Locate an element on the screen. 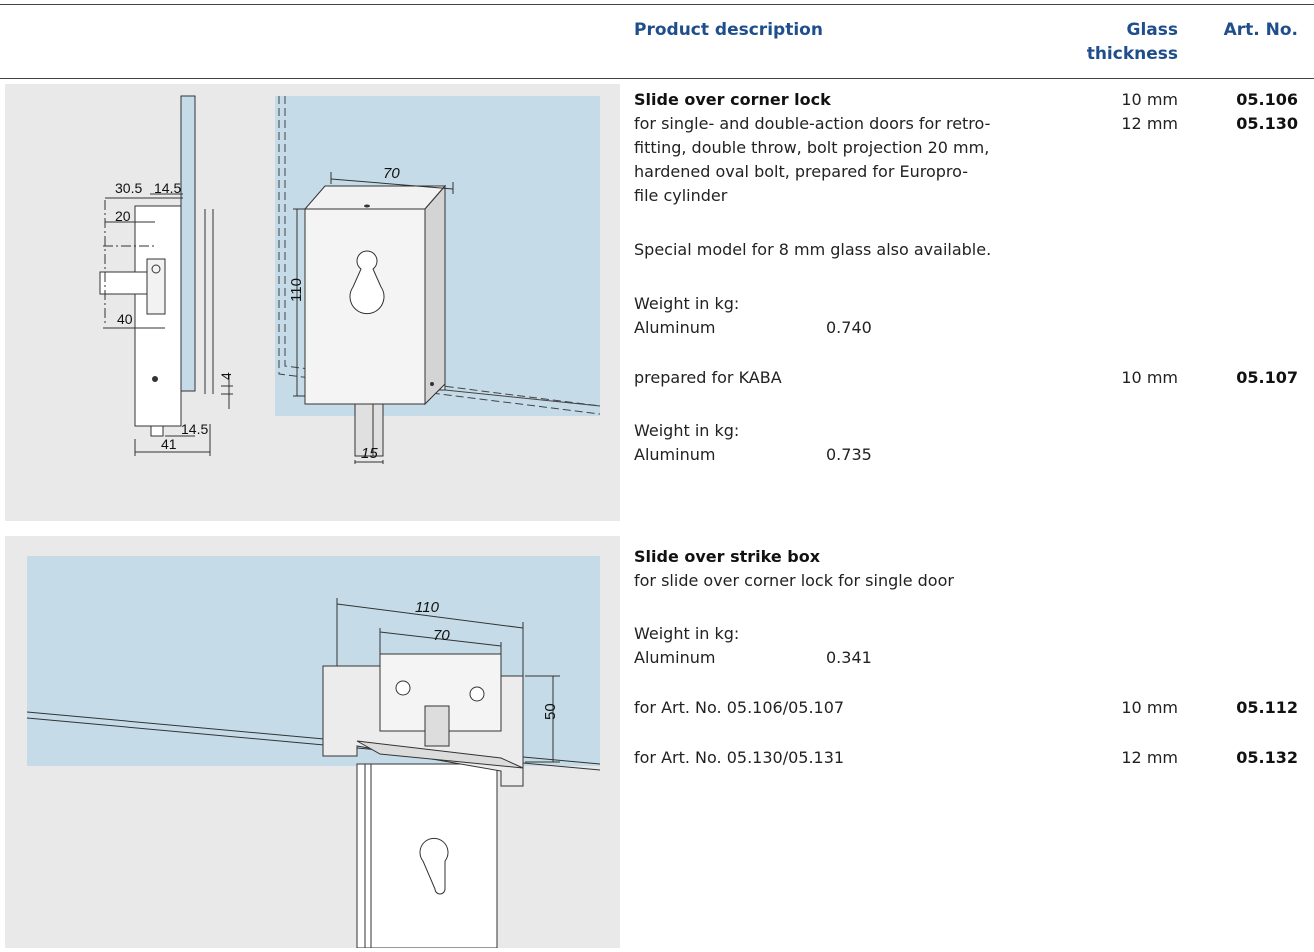 This screenshot has height=952, width=1314. section1-kaba-artno: 05.107 is located at coordinates (1267, 377).